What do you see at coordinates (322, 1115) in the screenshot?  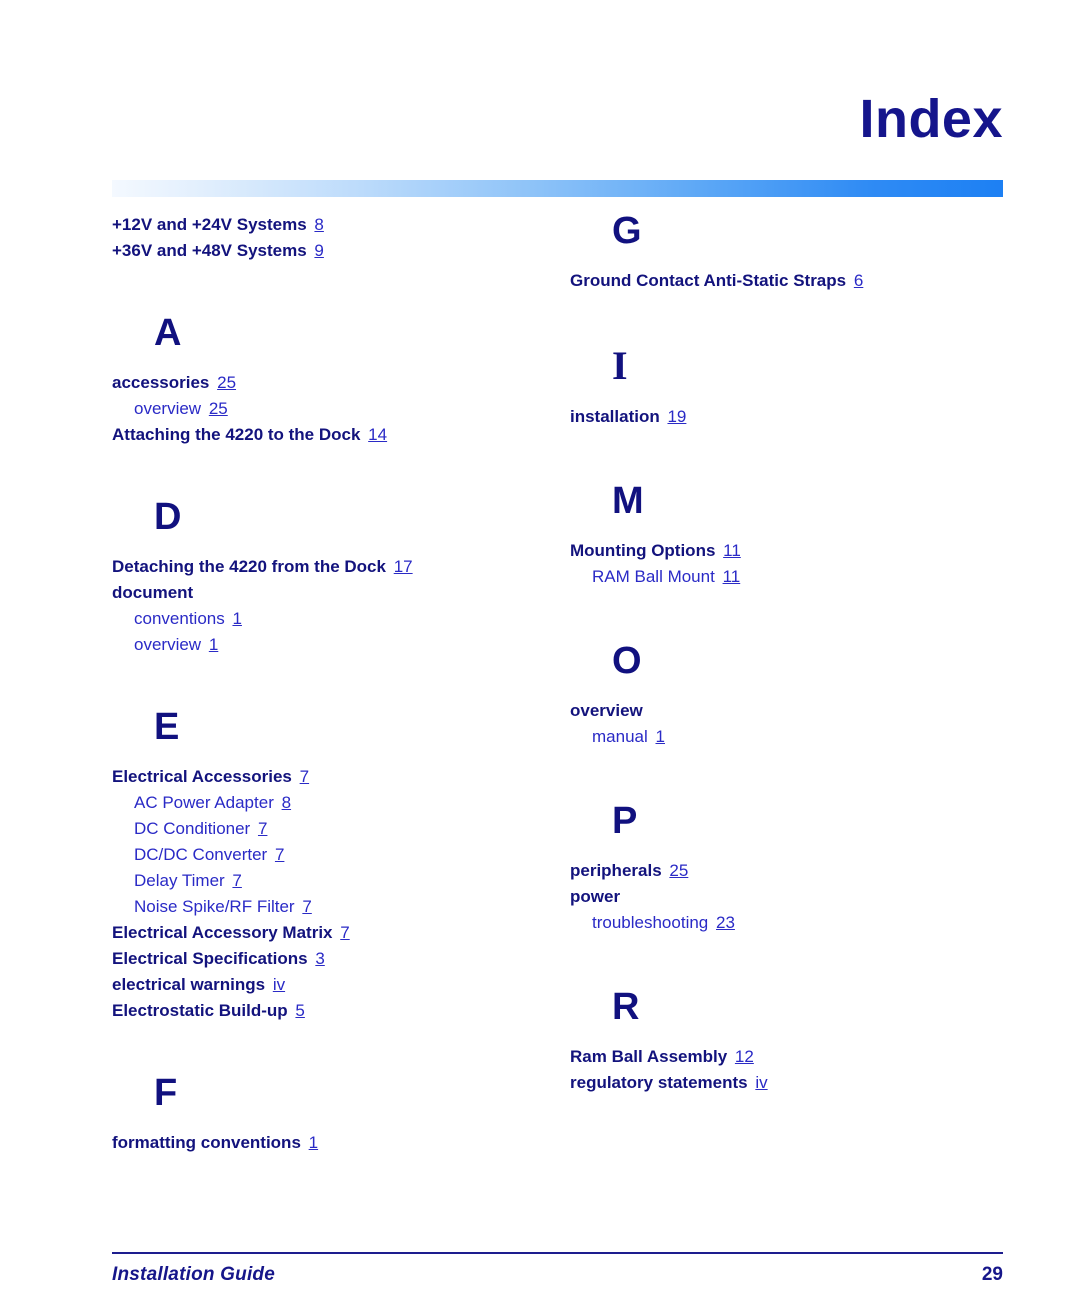 I see `index-section-f: Fformatting conventions 1` at bounding box center [322, 1115].